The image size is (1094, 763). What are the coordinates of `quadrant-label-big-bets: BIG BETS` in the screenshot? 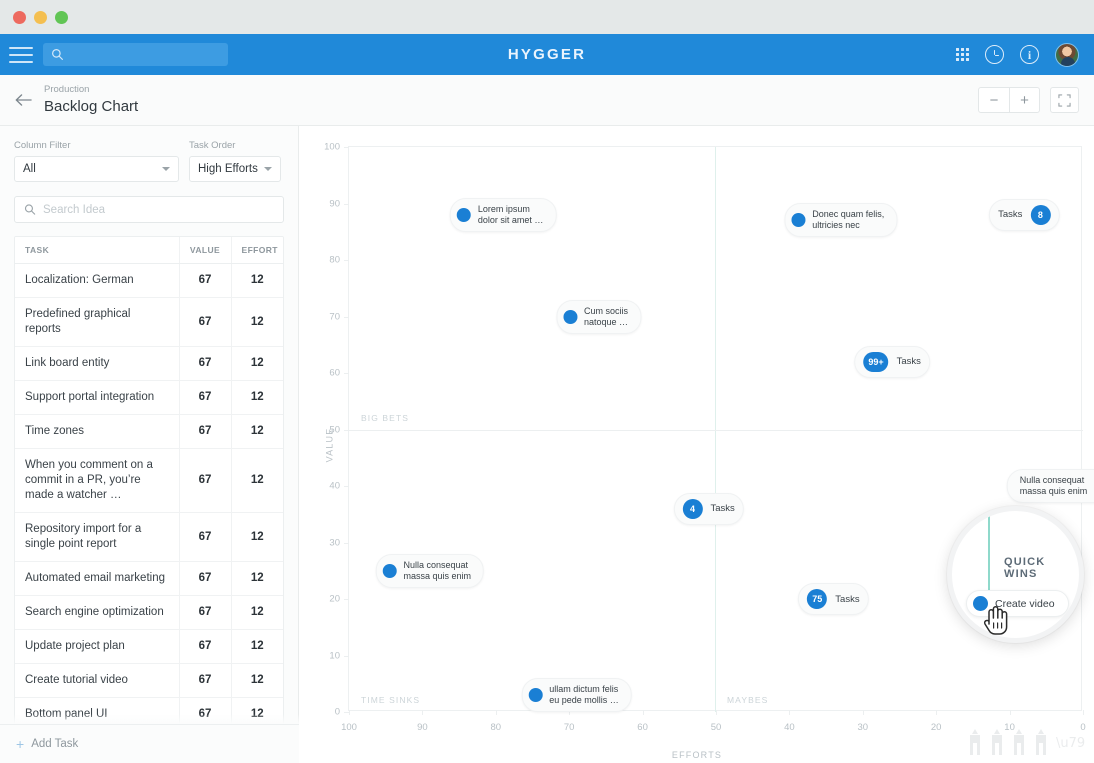 It's located at (385, 418).